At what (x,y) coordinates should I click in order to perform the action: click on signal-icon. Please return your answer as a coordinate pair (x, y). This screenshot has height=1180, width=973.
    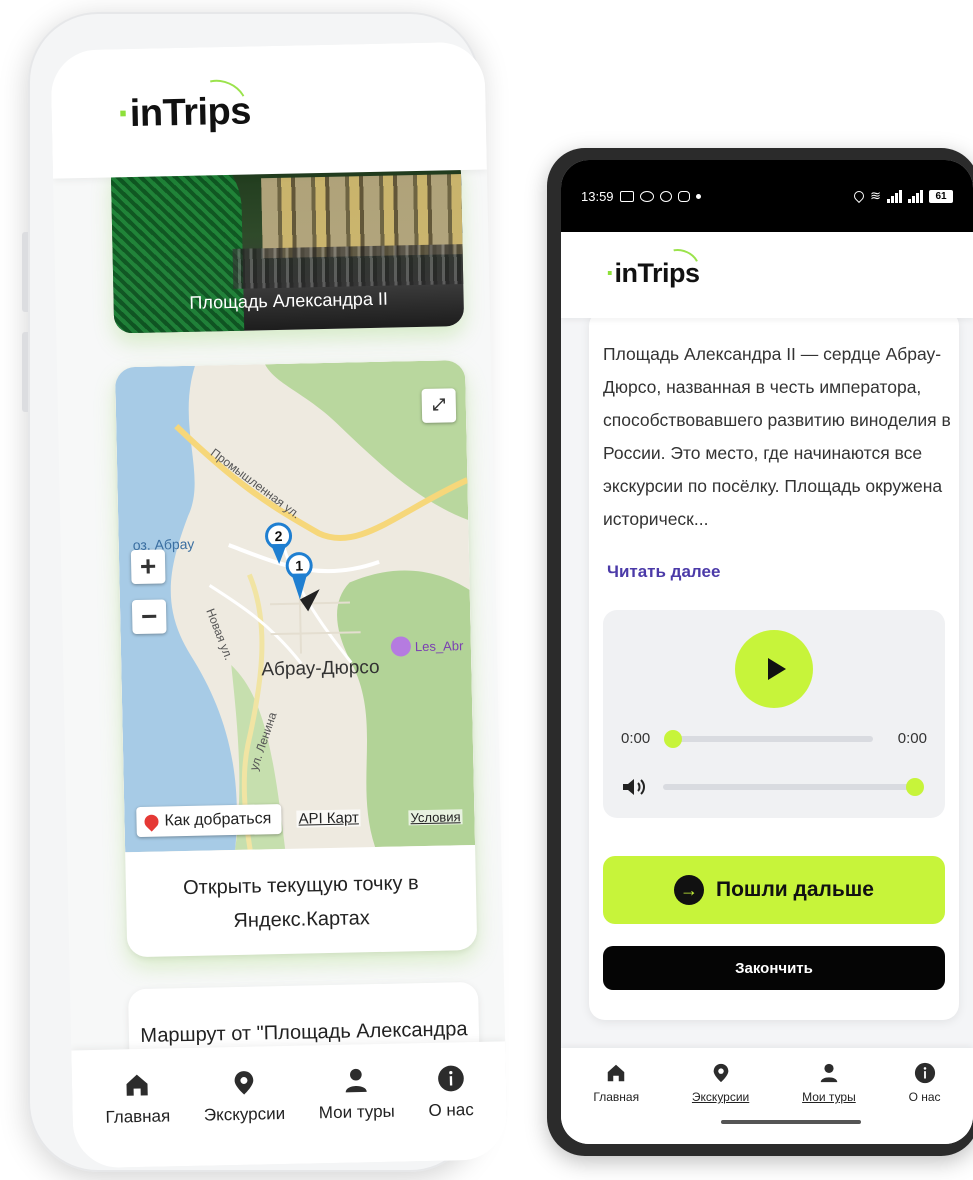
    Looking at the image, I should click on (894, 196).